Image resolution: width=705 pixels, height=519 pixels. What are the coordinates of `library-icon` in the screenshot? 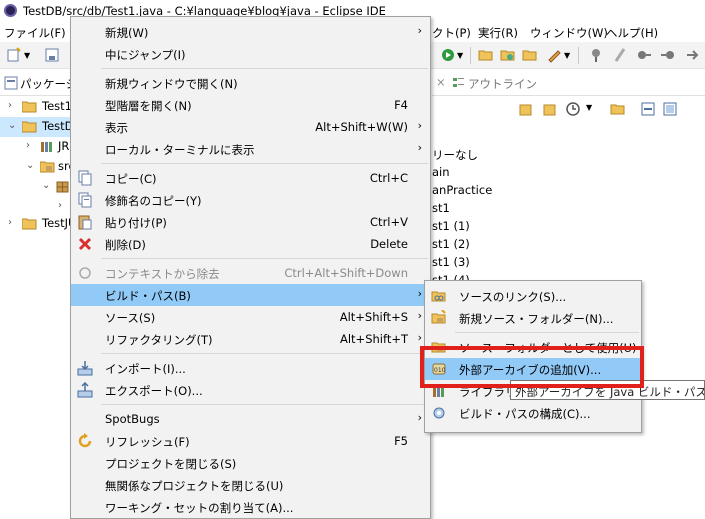 It's located at (46, 147).